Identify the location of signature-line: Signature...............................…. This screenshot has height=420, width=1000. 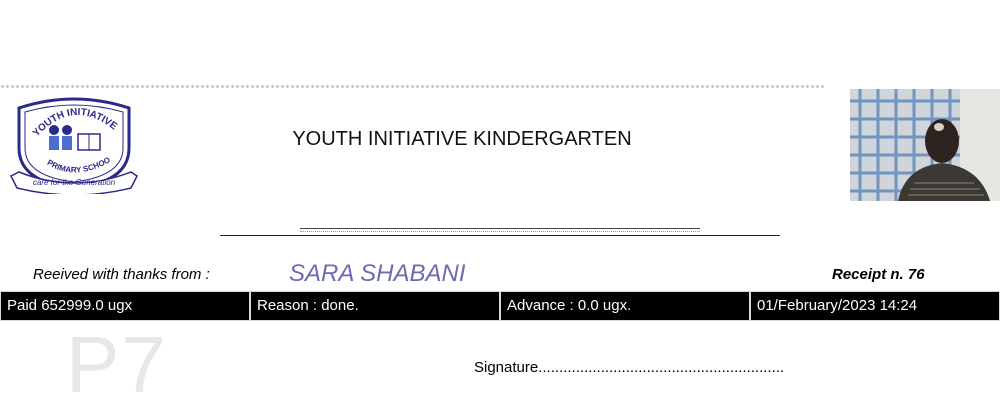
(629, 367).